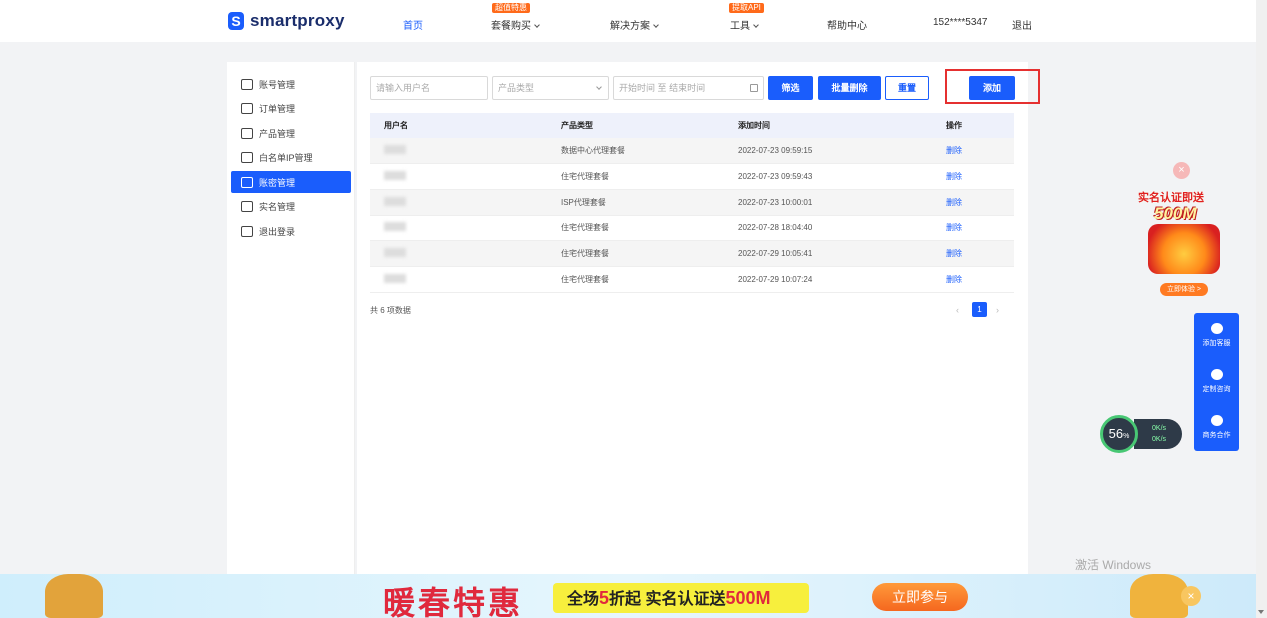 This screenshot has height=618, width=1267. I want to click on nav-home: 首页, so click(413, 24).